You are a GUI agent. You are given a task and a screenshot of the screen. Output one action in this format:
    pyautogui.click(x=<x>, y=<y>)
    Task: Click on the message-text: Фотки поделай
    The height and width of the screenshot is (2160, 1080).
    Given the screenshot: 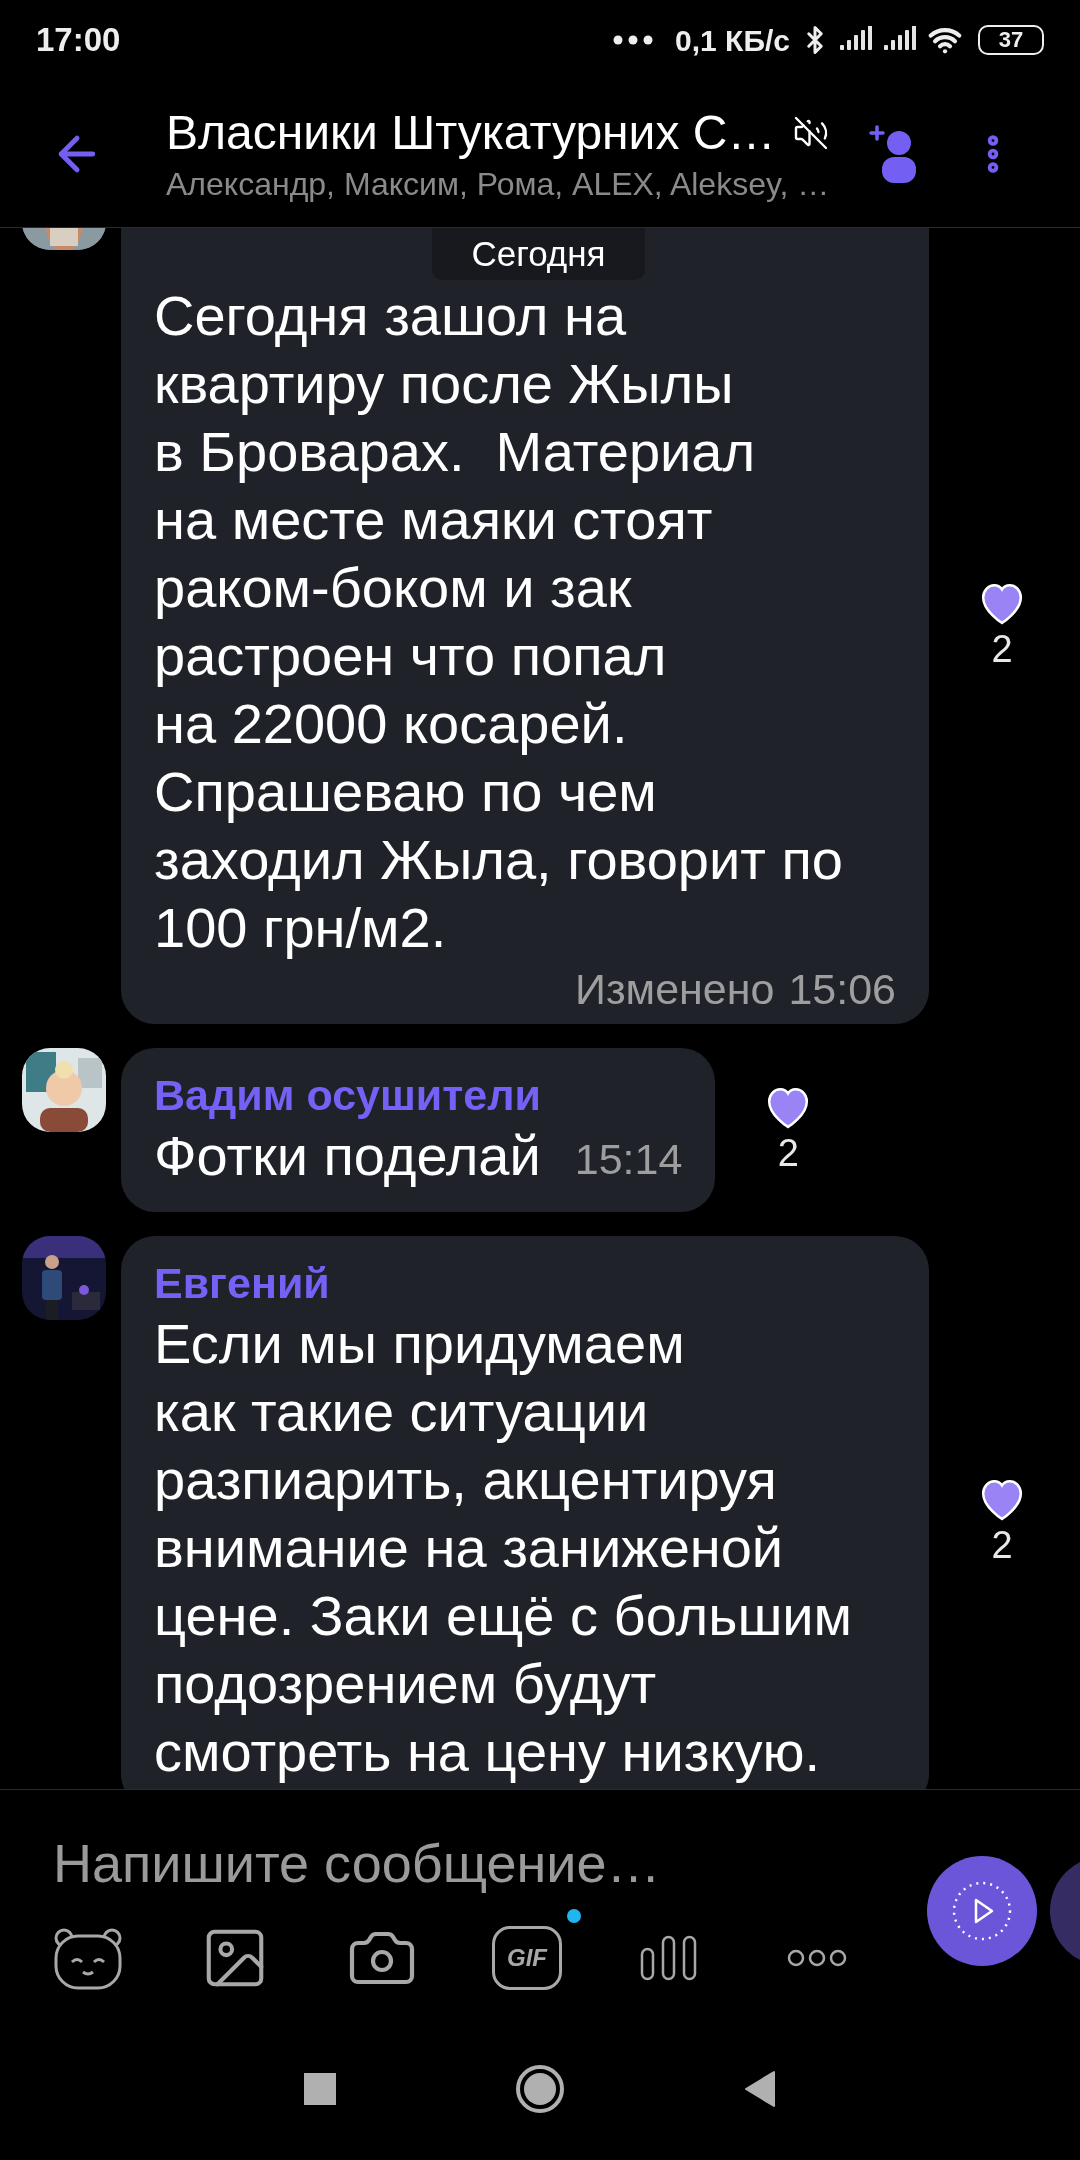 What is the action you would take?
    pyautogui.click(x=347, y=1156)
    